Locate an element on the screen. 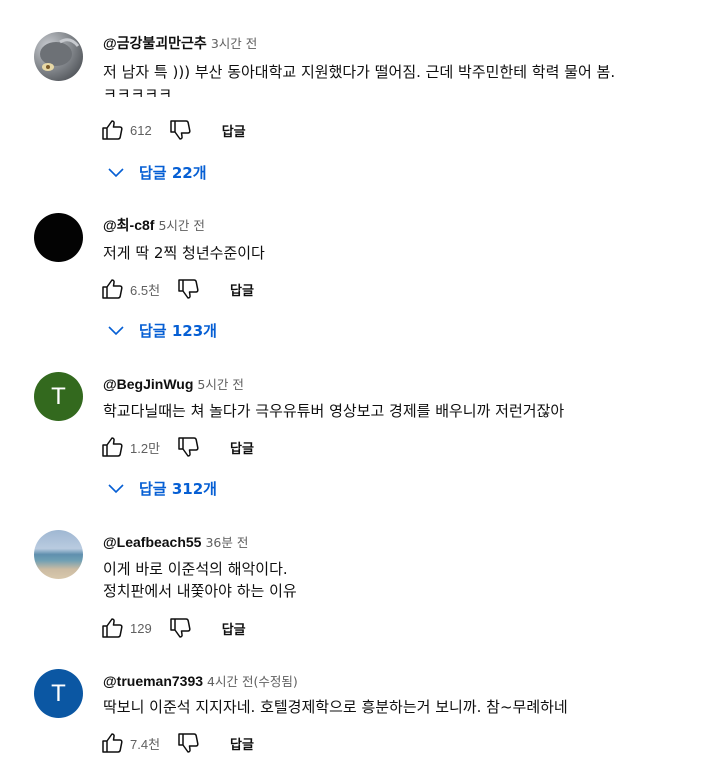 The width and height of the screenshot is (701, 768). comment-header: @최-c8f 5시간 전 is located at coordinates (154, 225).